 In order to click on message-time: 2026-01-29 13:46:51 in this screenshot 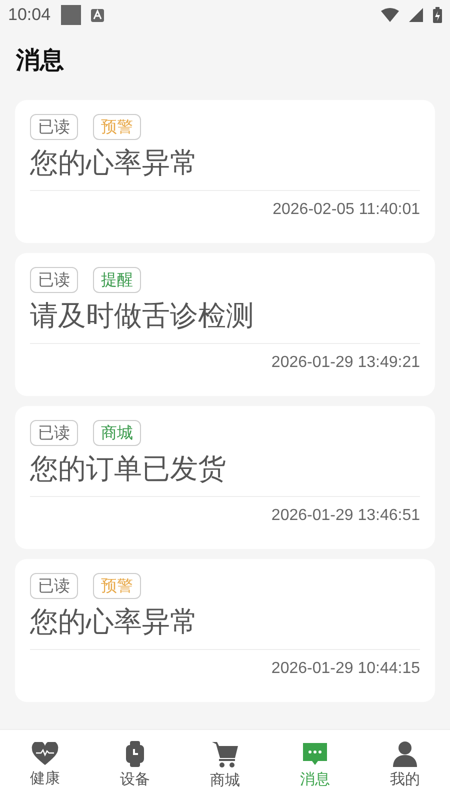, I will do `click(345, 516)`.